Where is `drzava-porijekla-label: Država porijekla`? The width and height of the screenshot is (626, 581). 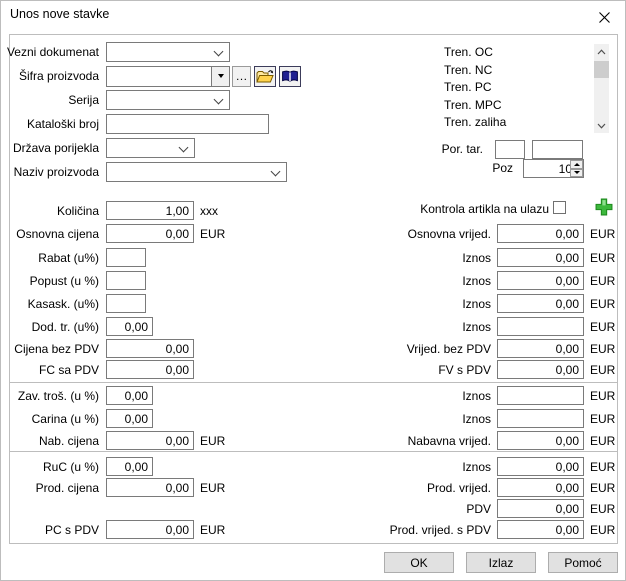 drzava-porijekla-label: Država porijekla is located at coordinates (55, 148).